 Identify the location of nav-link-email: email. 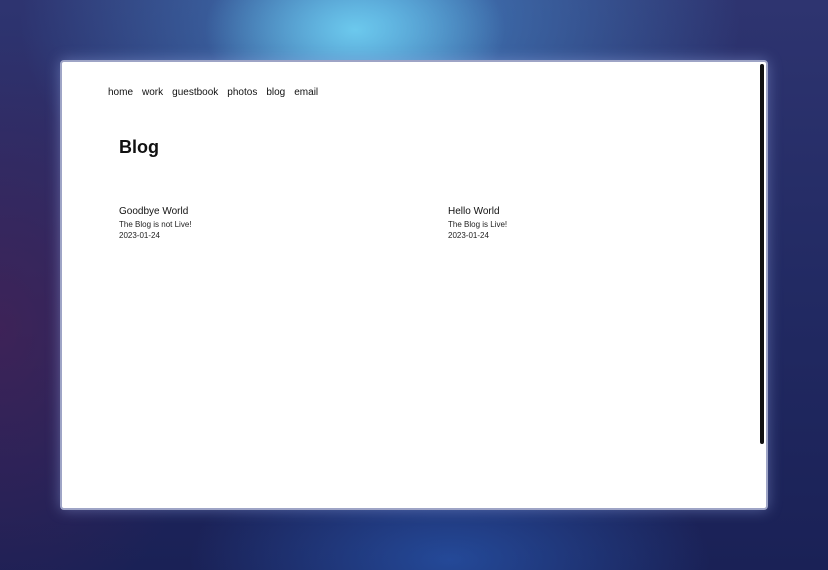
(306, 92).